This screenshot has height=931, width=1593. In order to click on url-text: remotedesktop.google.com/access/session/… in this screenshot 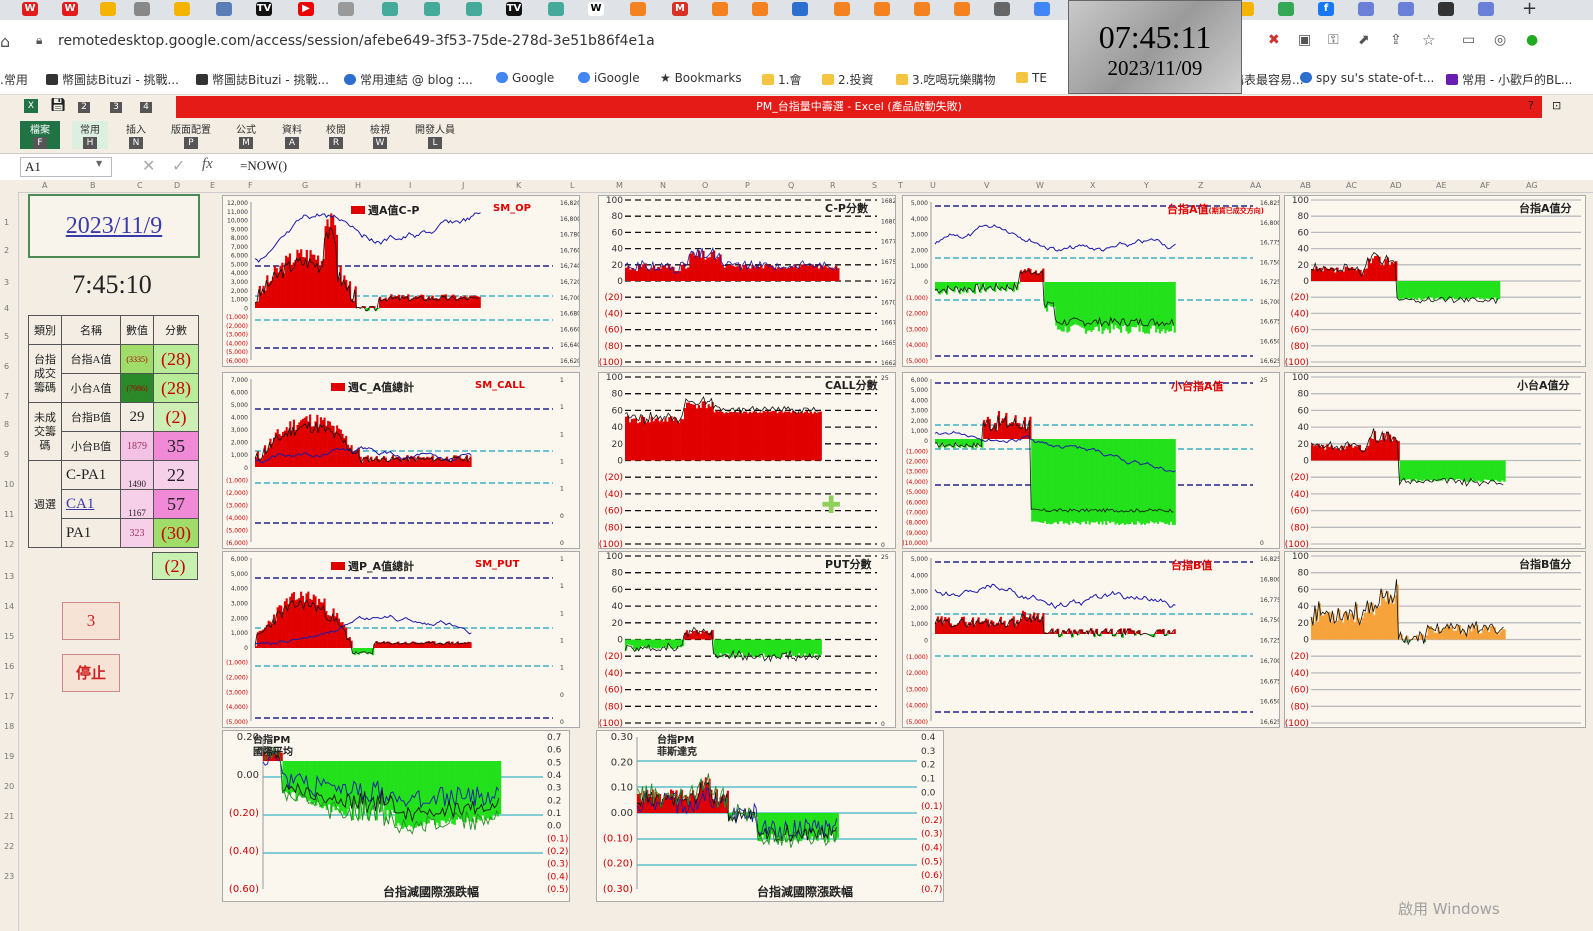, I will do `click(356, 41)`.